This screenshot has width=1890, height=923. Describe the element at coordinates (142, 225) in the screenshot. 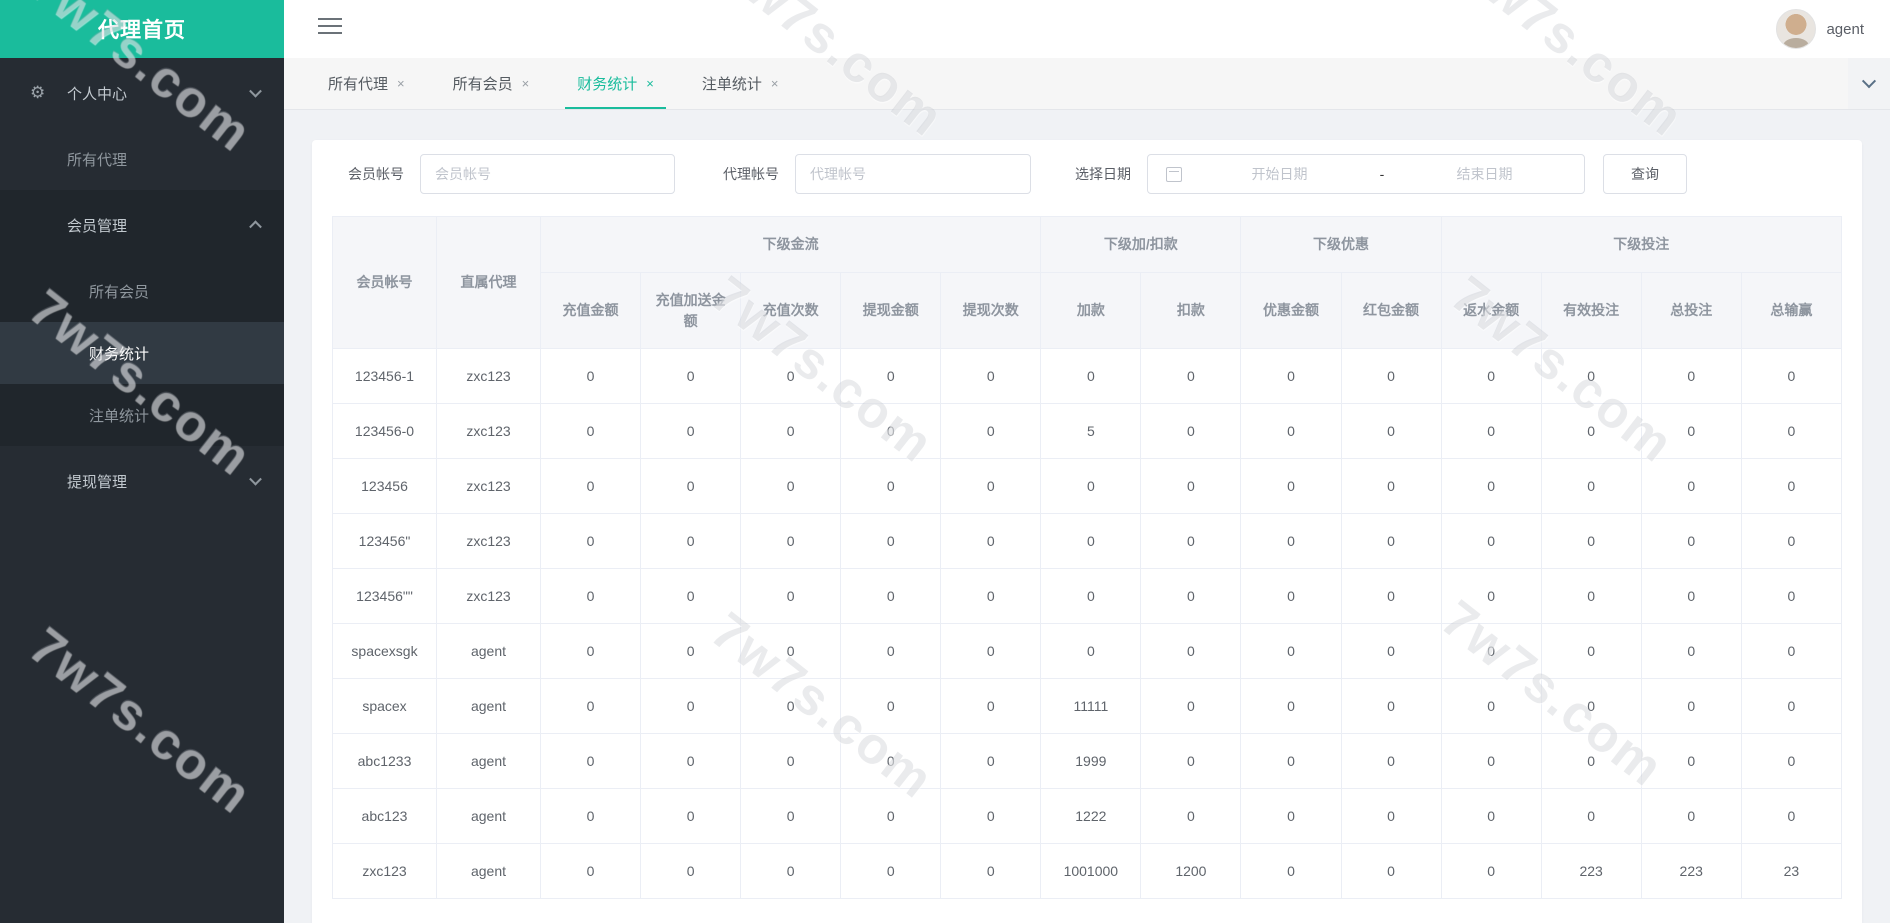

I see `sidebar-item-会员管理: 会员管理` at that location.